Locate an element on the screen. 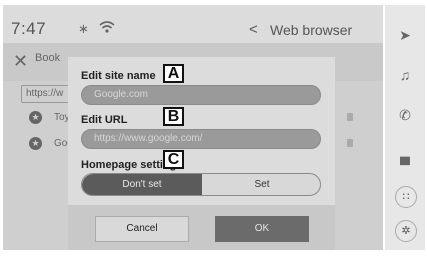  url-field: https://www.google.com/ is located at coordinates (201, 139).